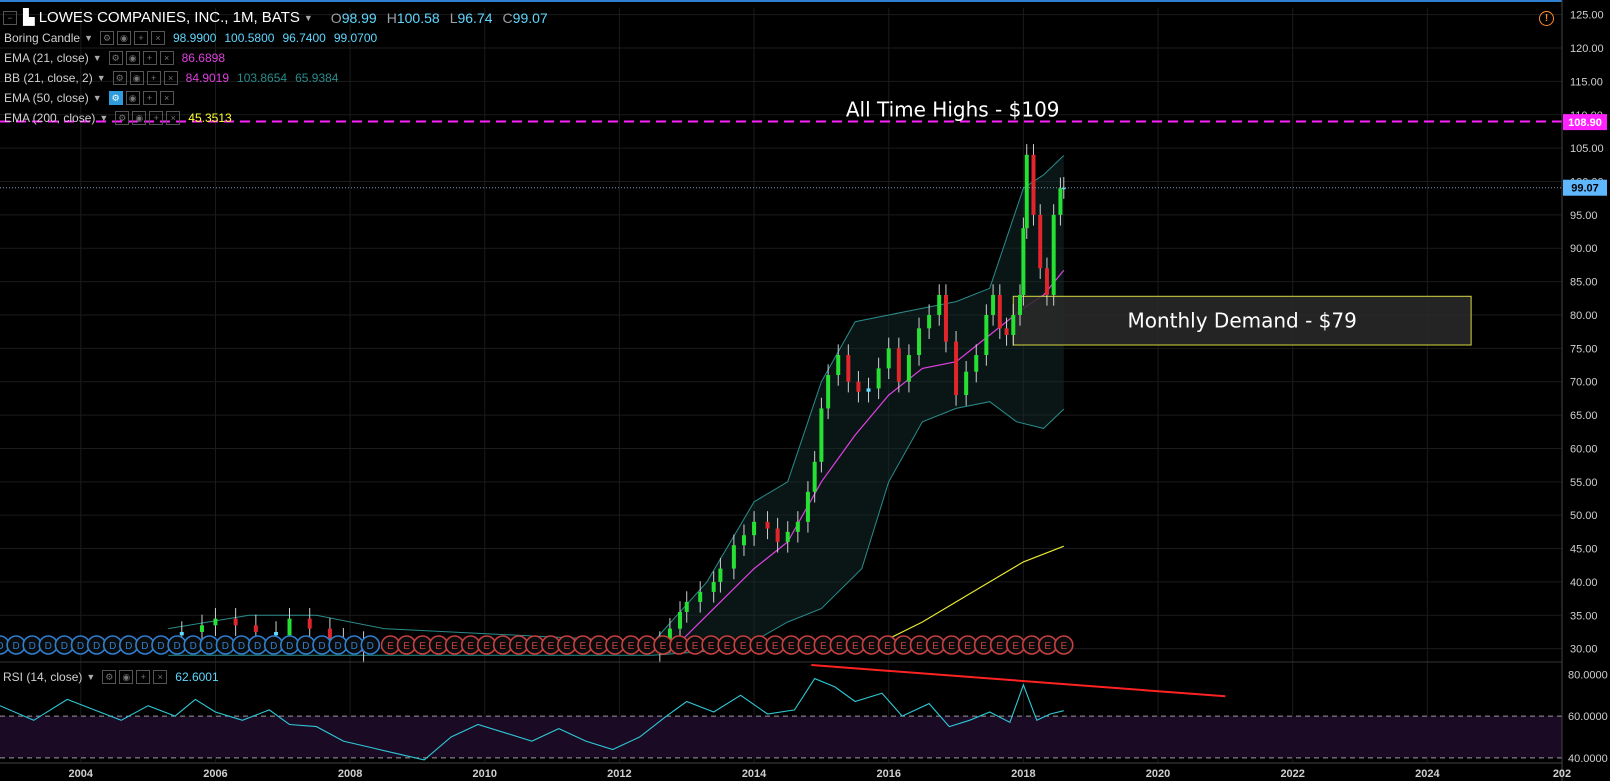 This screenshot has height=781, width=1610. I want to click on price-tick-label: 105.00, so click(1587, 149).